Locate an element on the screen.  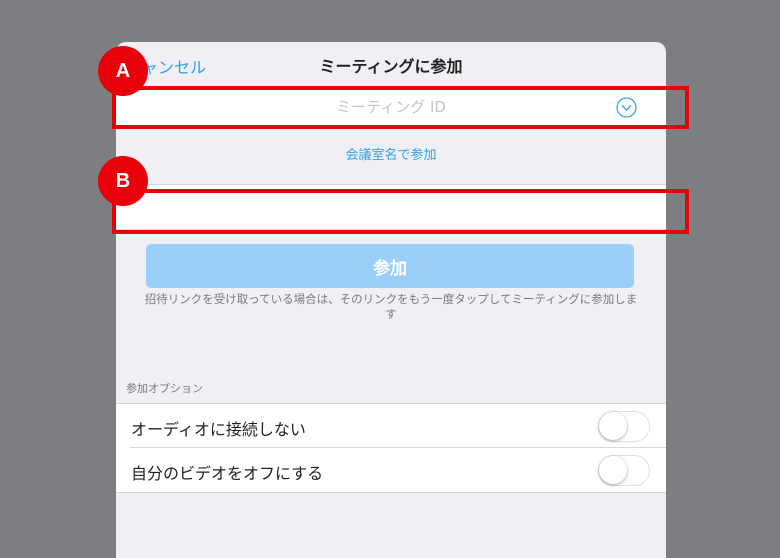
join-options-list: オーディオに接続しない 自分のビデオをオフにする is located at coordinates (391, 448).